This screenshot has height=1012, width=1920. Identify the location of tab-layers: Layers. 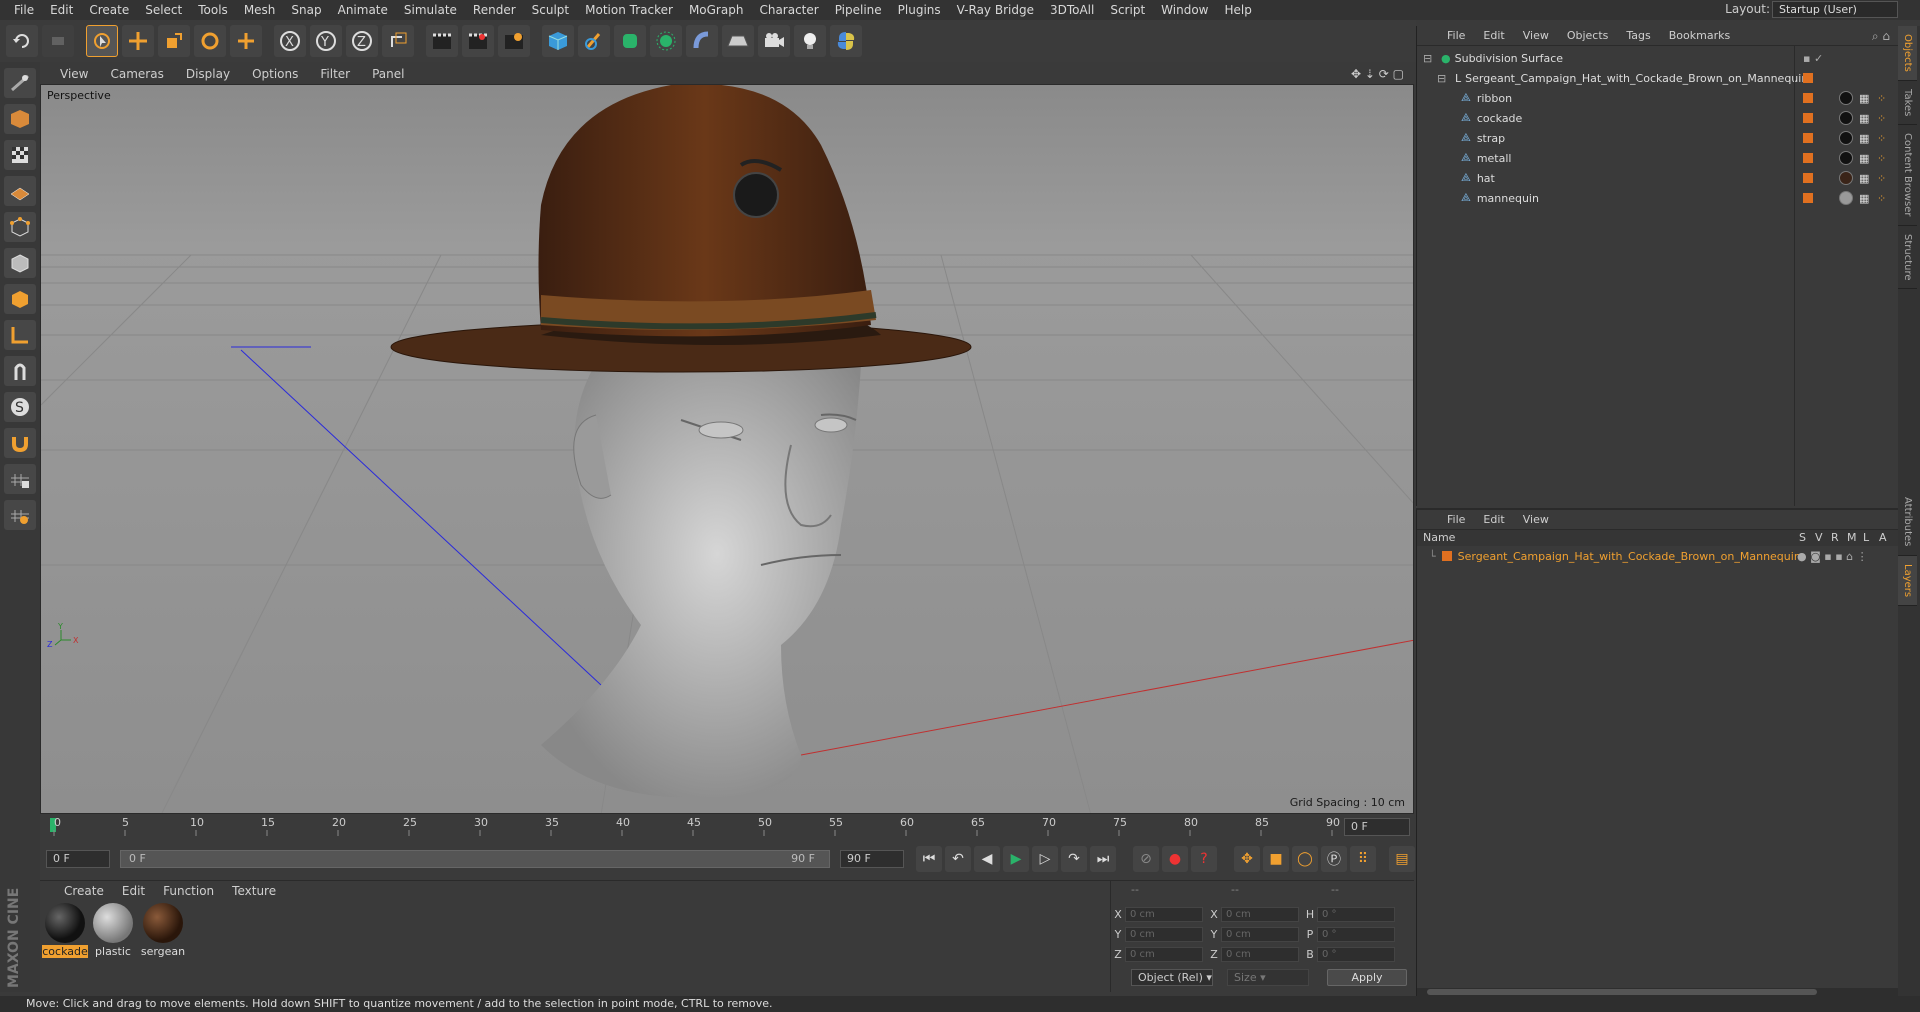
(1907, 580).